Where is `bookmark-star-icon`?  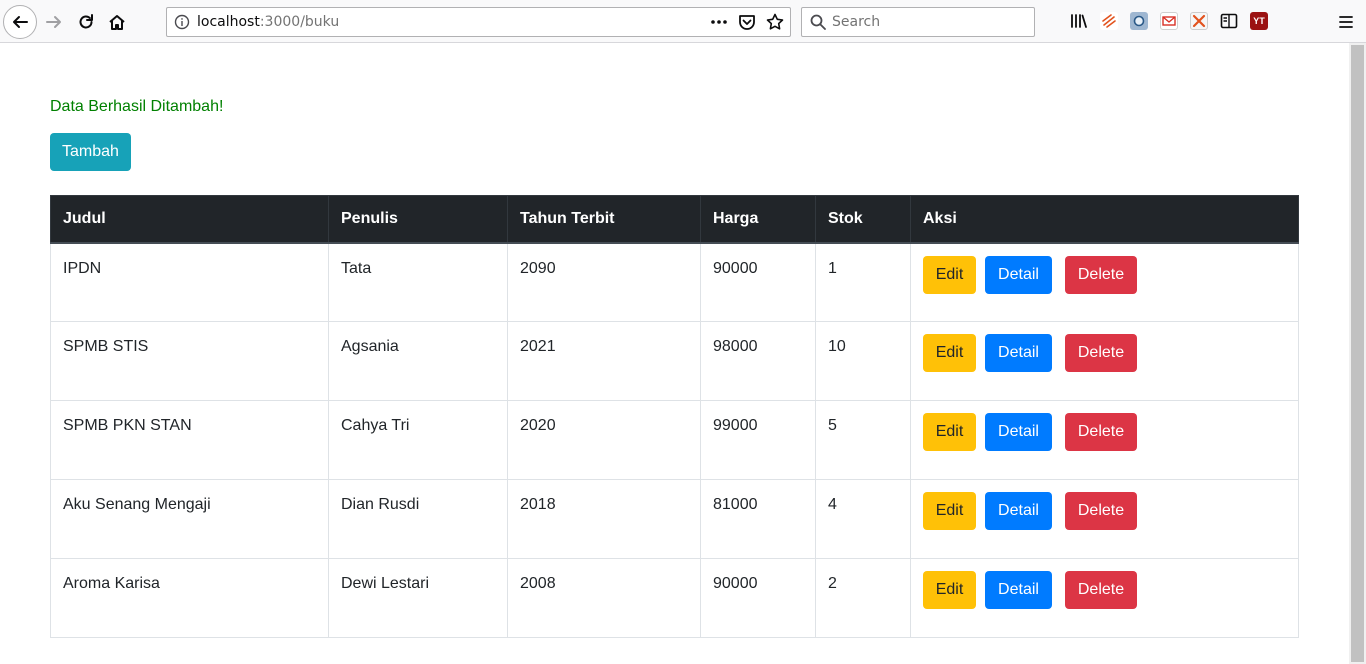
bookmark-star-icon is located at coordinates (775, 22).